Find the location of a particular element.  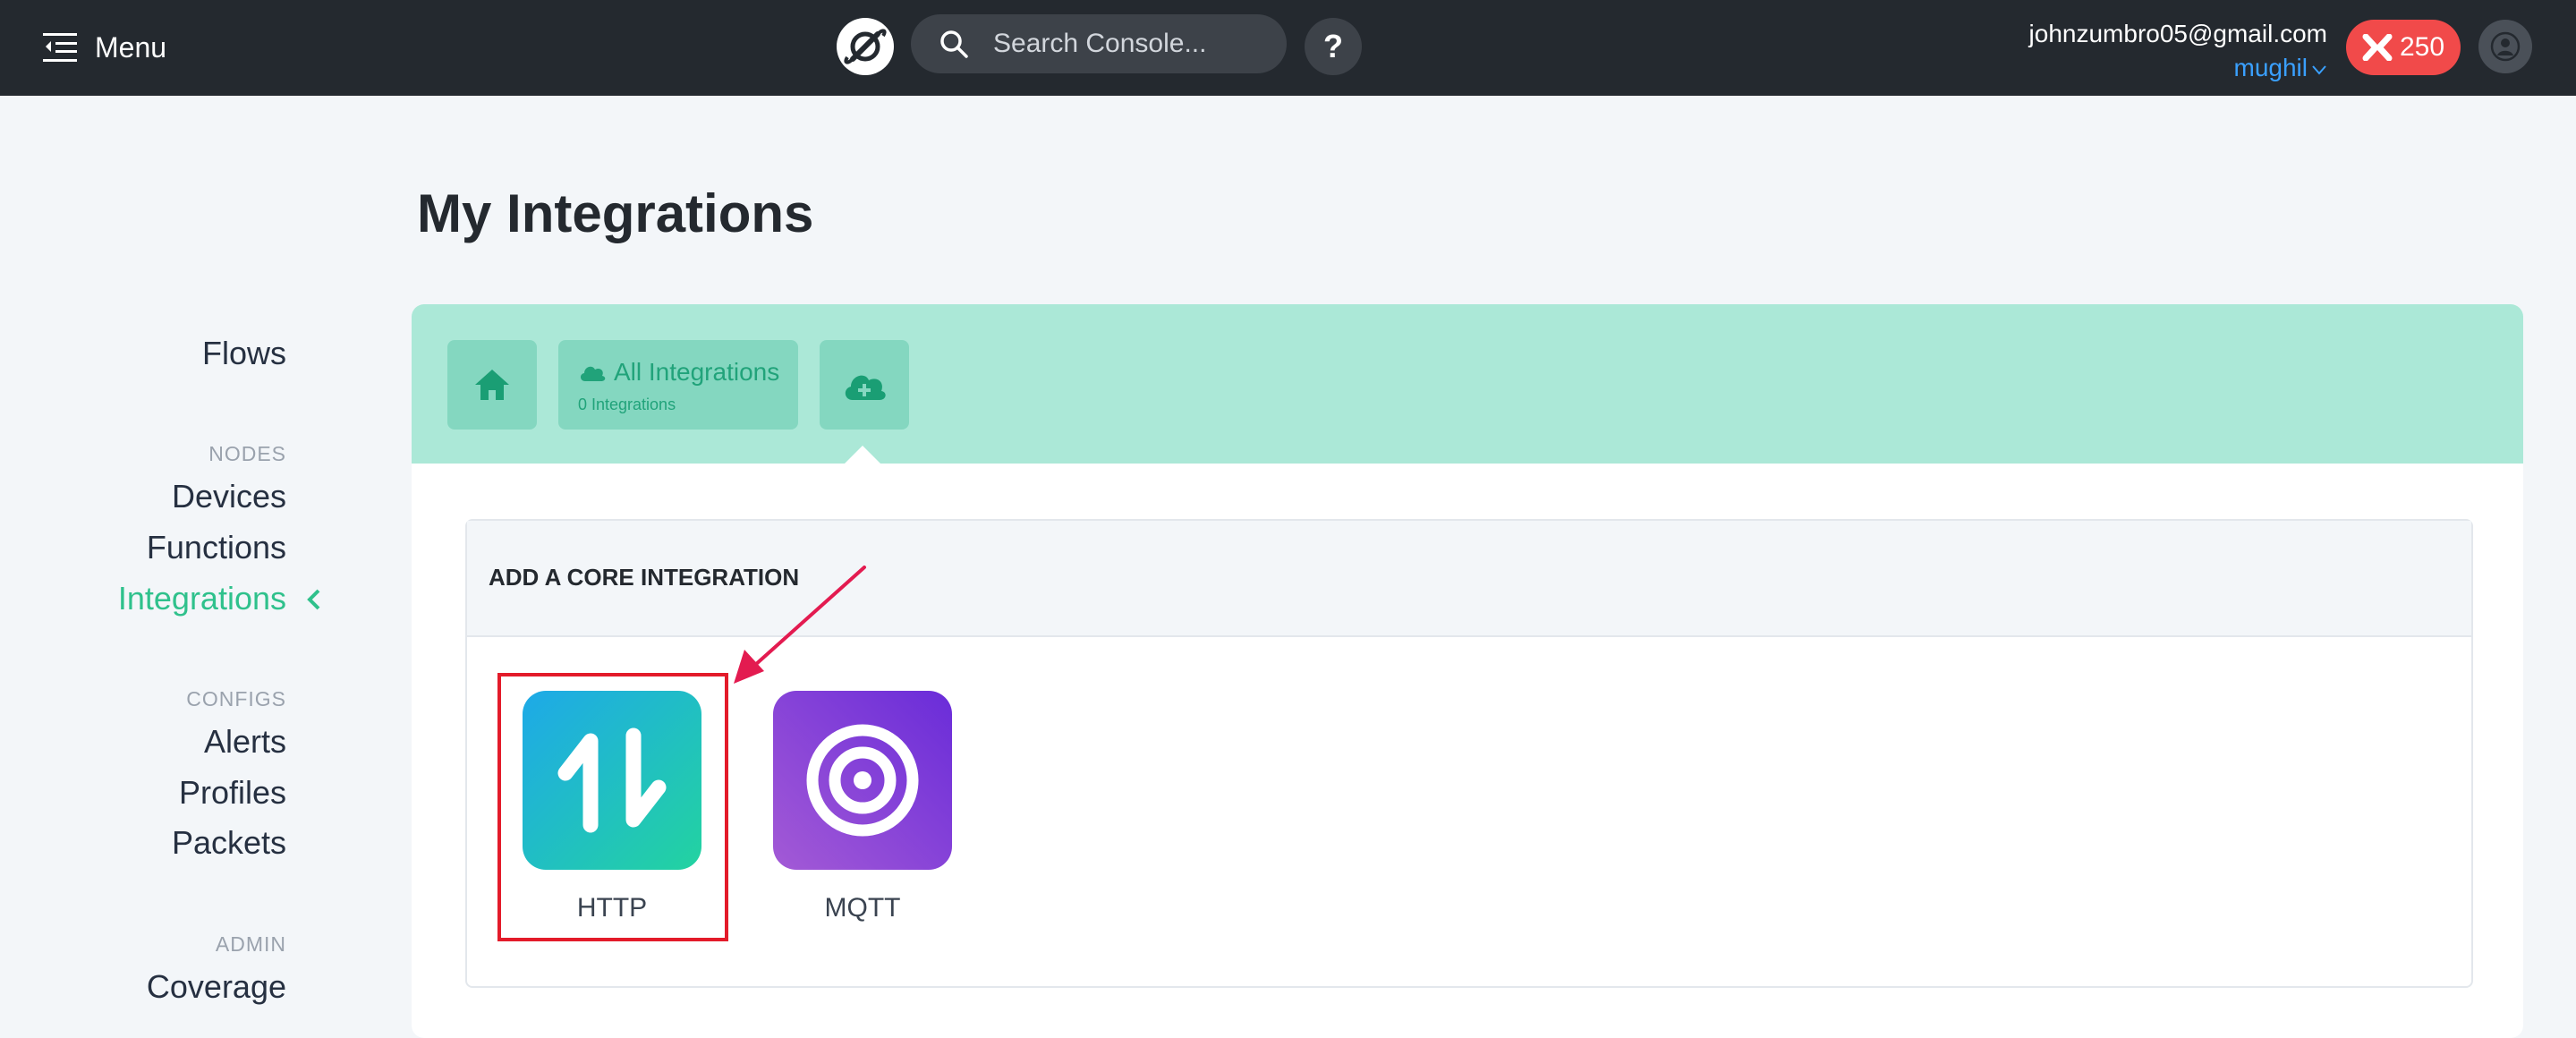

sidebar-section-admin: ADMIN is located at coordinates (250, 944).